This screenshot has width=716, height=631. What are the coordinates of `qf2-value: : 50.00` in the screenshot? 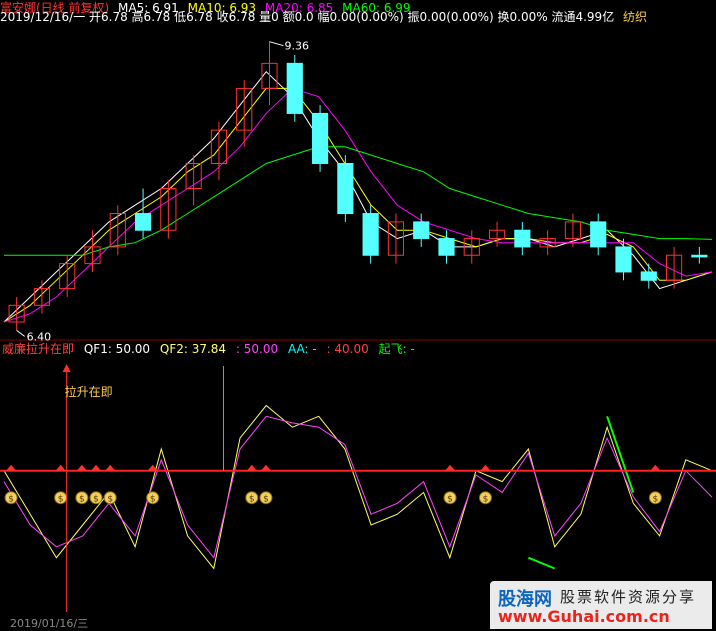 It's located at (257, 349).